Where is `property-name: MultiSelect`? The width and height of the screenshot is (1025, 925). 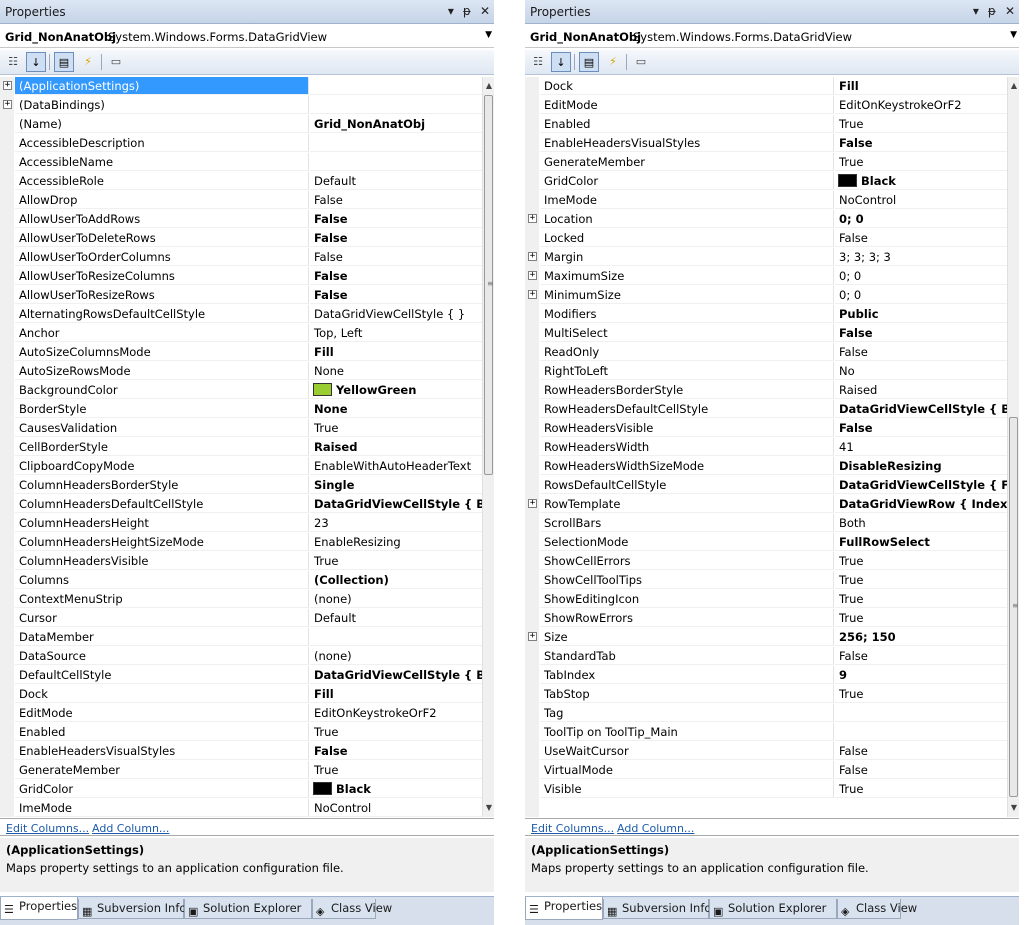 property-name: MultiSelect is located at coordinates (687, 333).